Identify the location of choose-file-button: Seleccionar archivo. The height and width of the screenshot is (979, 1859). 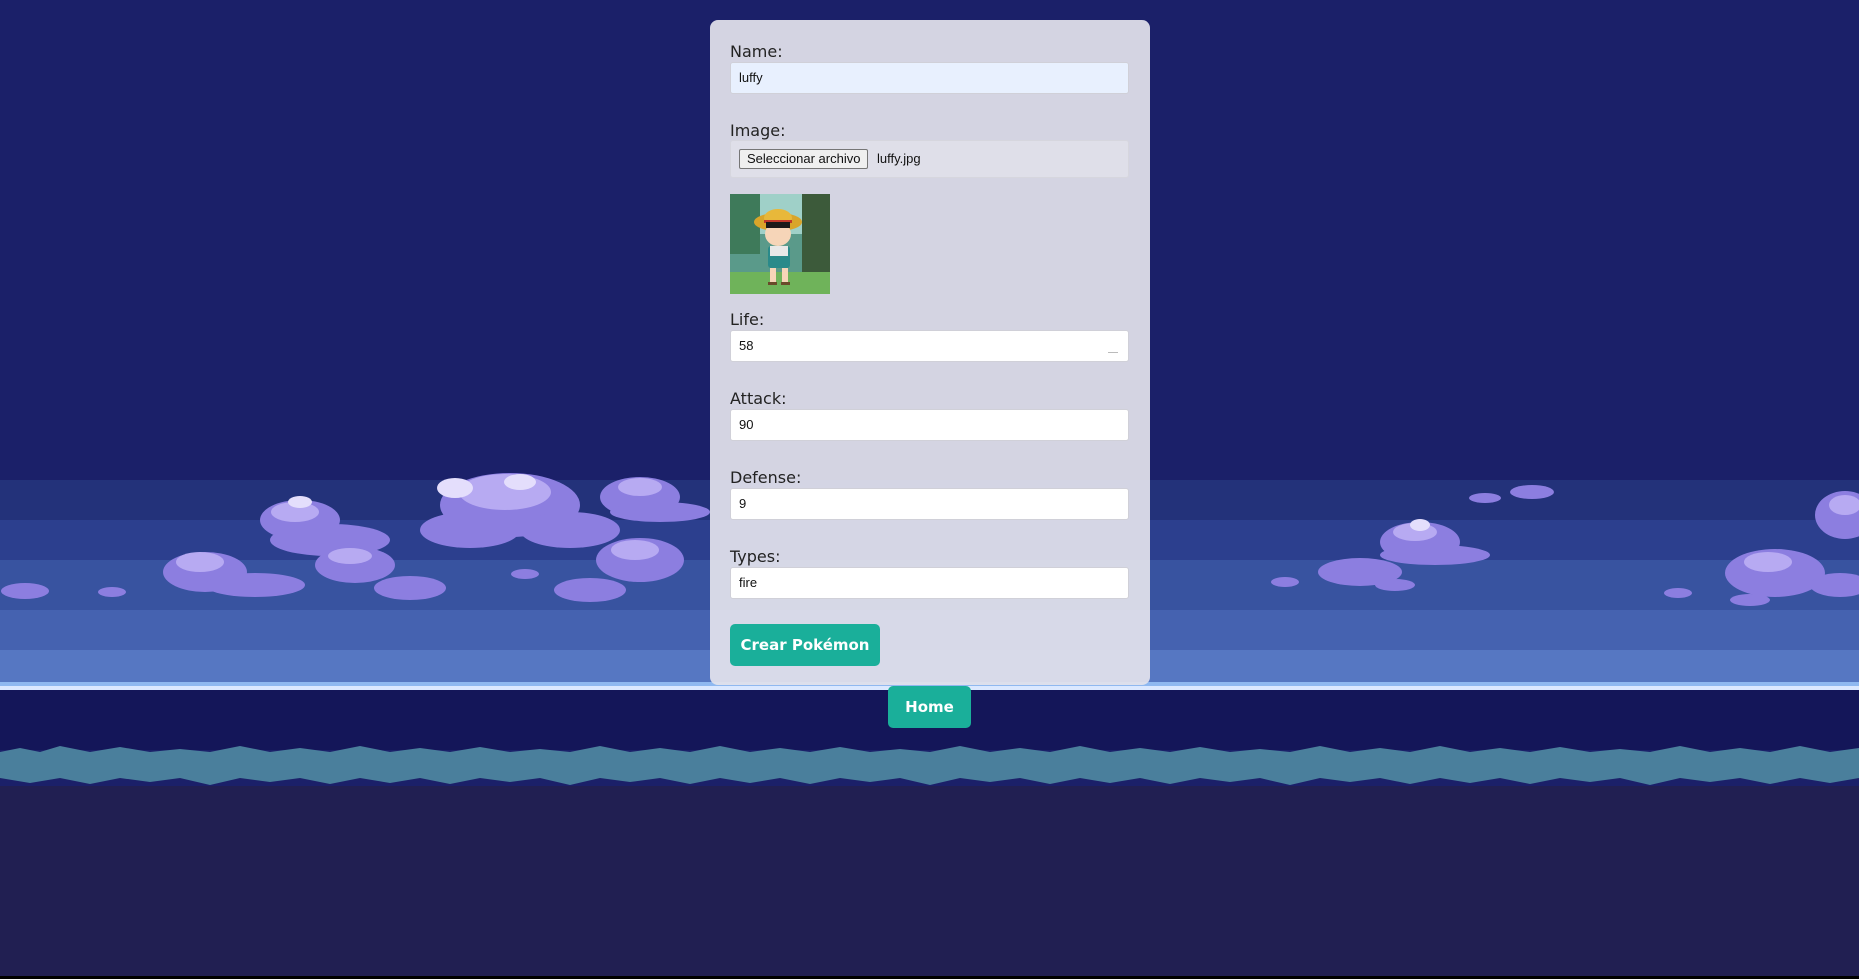
(804, 159).